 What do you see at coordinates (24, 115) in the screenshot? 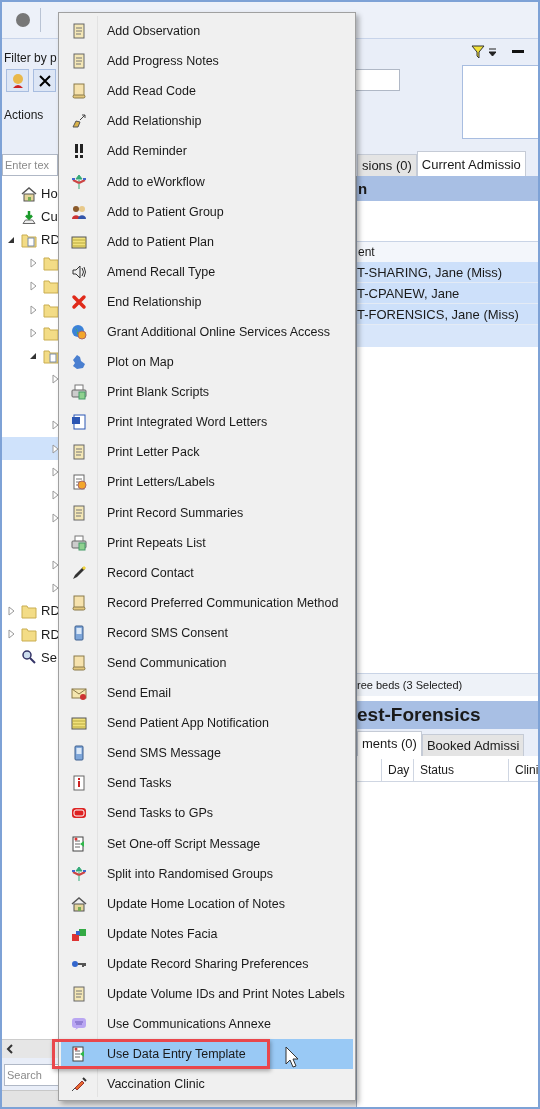
I see `actions-label: Actions` at bounding box center [24, 115].